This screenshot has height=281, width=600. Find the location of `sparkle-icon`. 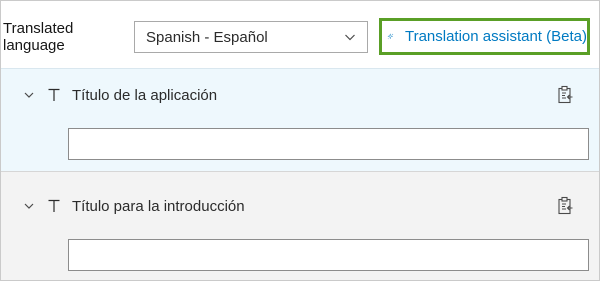

sparkle-icon is located at coordinates (390, 36).